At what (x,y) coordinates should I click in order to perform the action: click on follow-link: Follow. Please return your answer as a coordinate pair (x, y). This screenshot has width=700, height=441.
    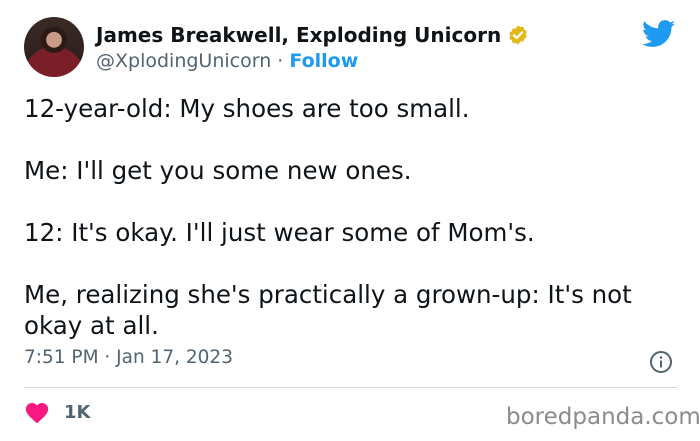
    Looking at the image, I should click on (323, 61).